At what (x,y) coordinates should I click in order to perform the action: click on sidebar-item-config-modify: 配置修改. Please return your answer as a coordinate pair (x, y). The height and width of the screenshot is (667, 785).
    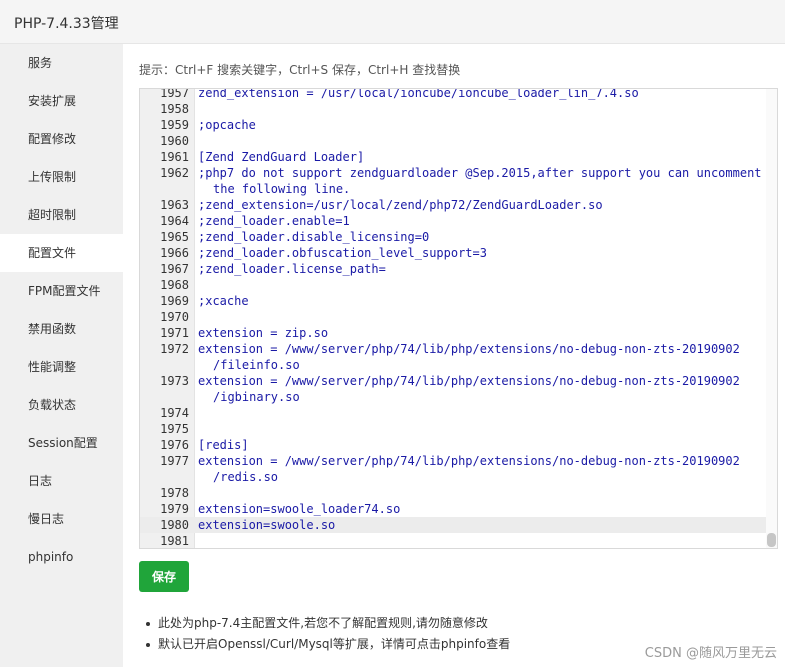
    Looking at the image, I should click on (61, 139).